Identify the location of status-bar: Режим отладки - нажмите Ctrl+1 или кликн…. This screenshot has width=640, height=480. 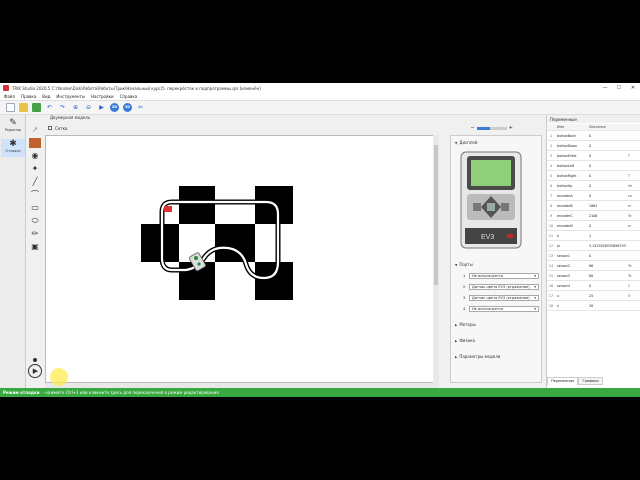
(320, 392).